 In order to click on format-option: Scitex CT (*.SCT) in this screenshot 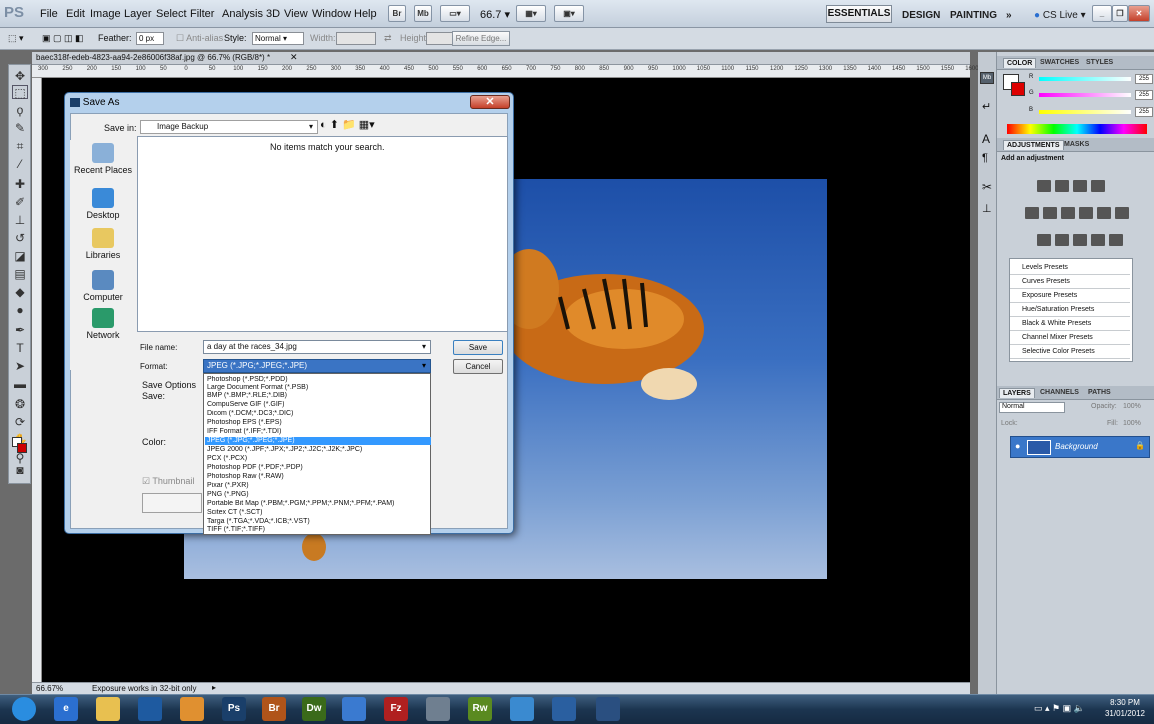, I will do `click(318, 513)`.